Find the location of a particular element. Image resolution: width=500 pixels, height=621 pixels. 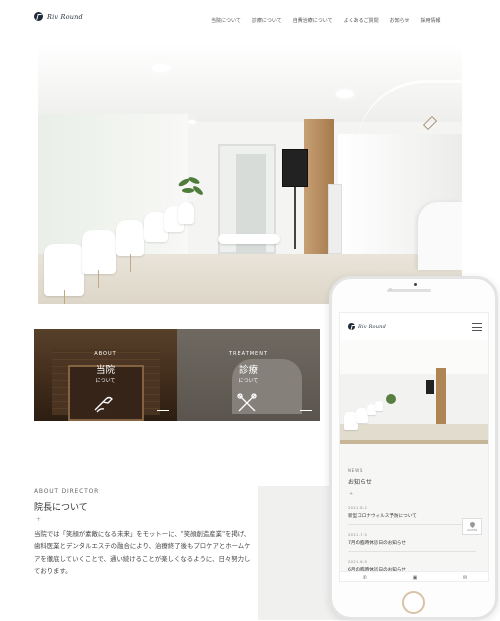

card-about-sub: について is located at coordinates (105, 381).